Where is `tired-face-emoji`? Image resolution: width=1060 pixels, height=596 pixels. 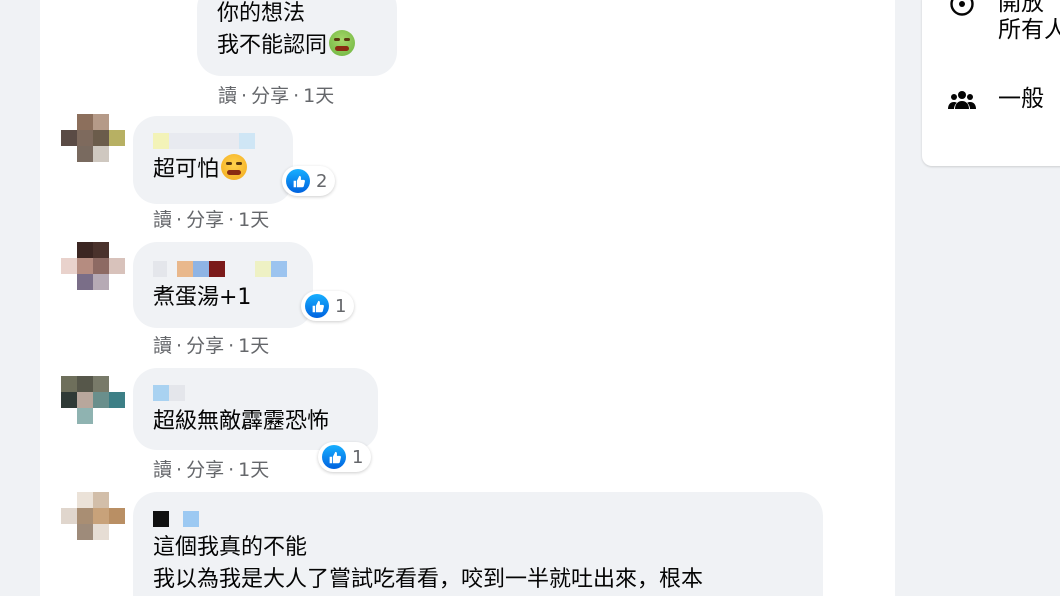 tired-face-emoji is located at coordinates (234, 167).